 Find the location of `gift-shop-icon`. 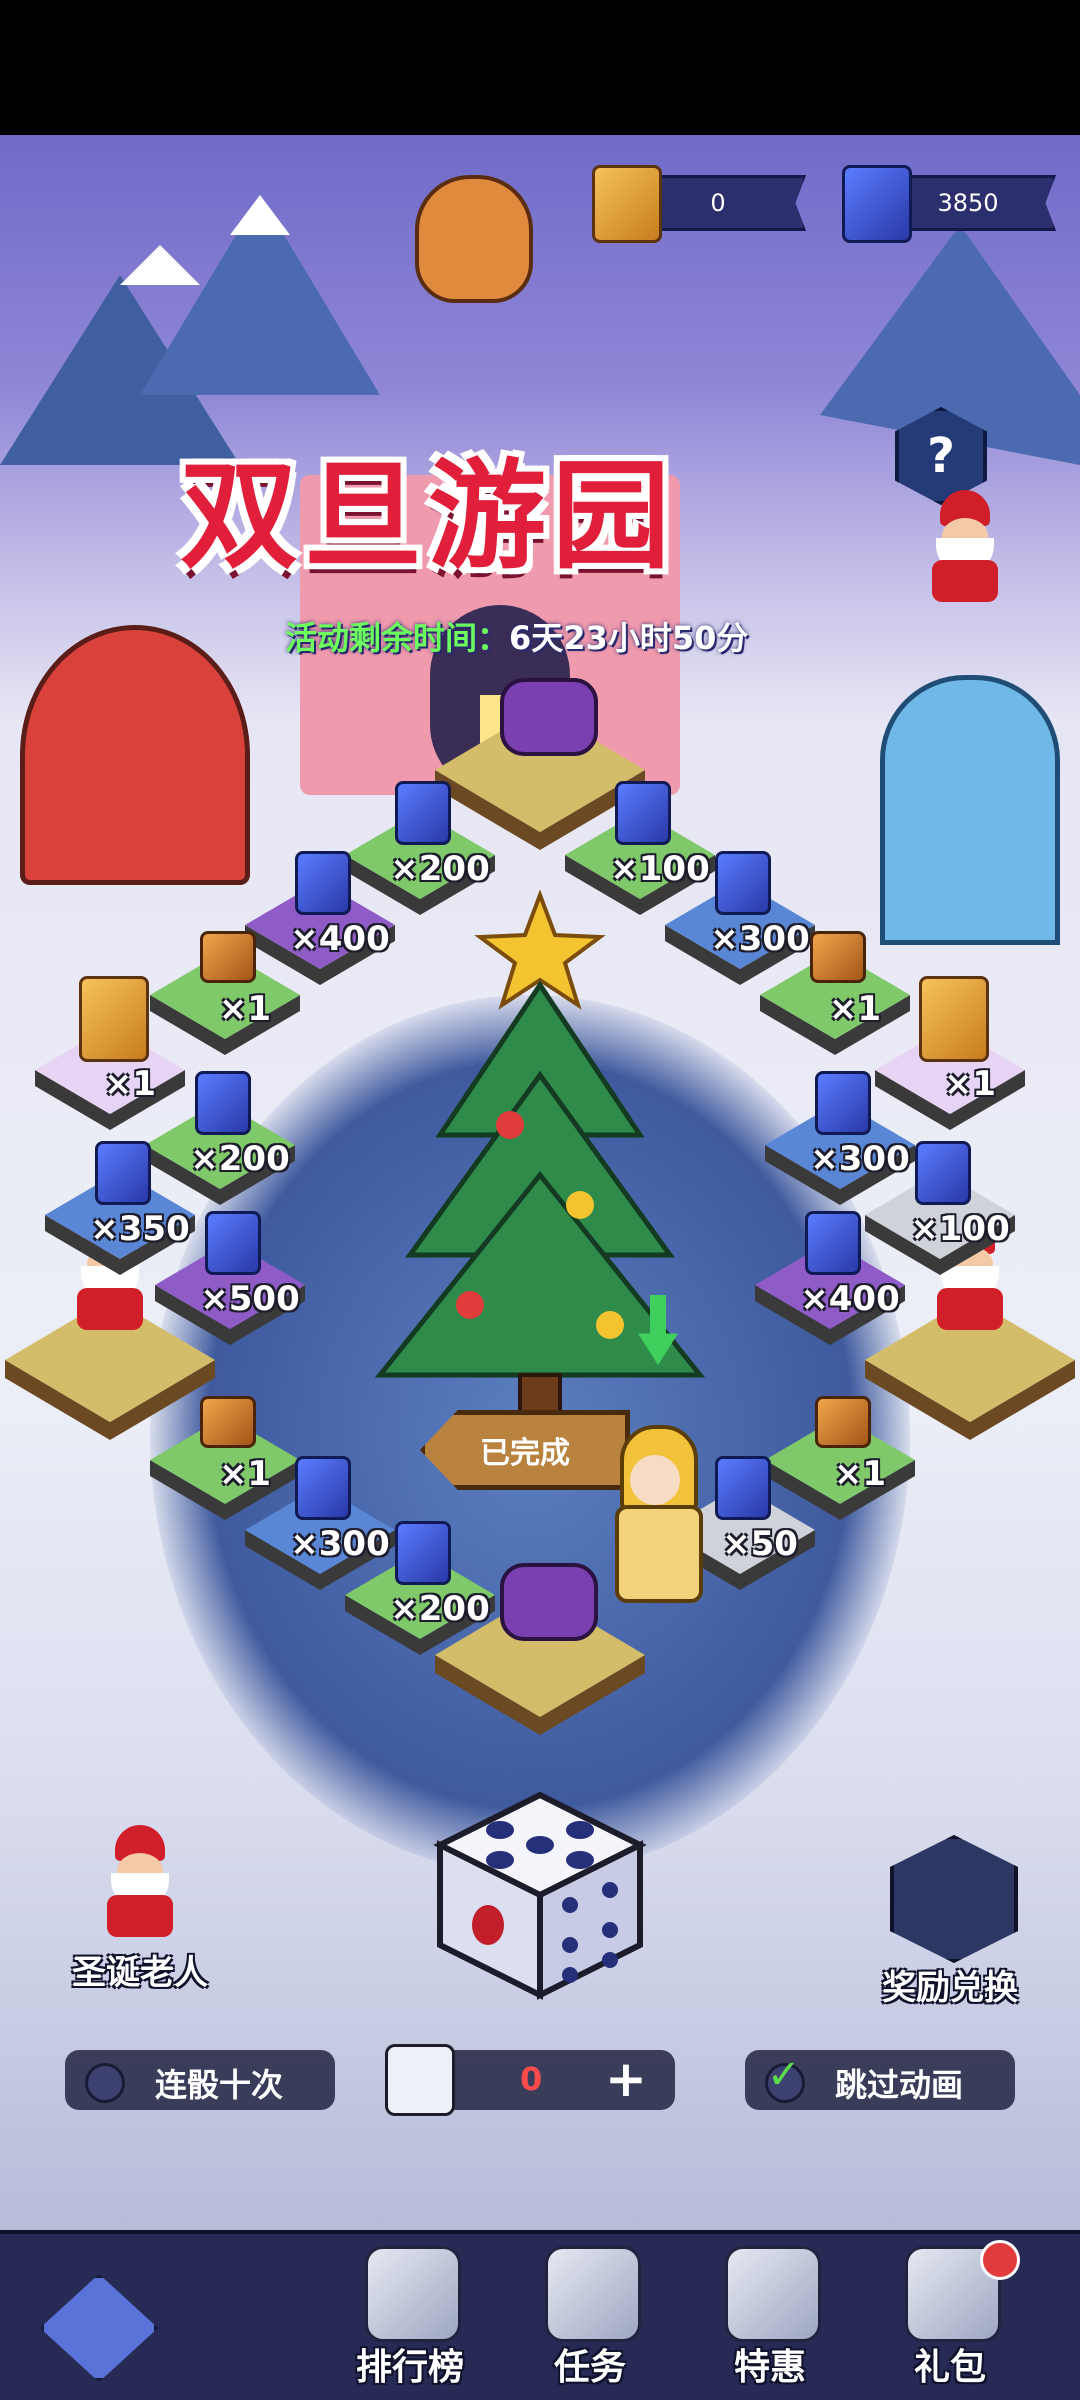

gift-shop-icon is located at coordinates (954, 1899).